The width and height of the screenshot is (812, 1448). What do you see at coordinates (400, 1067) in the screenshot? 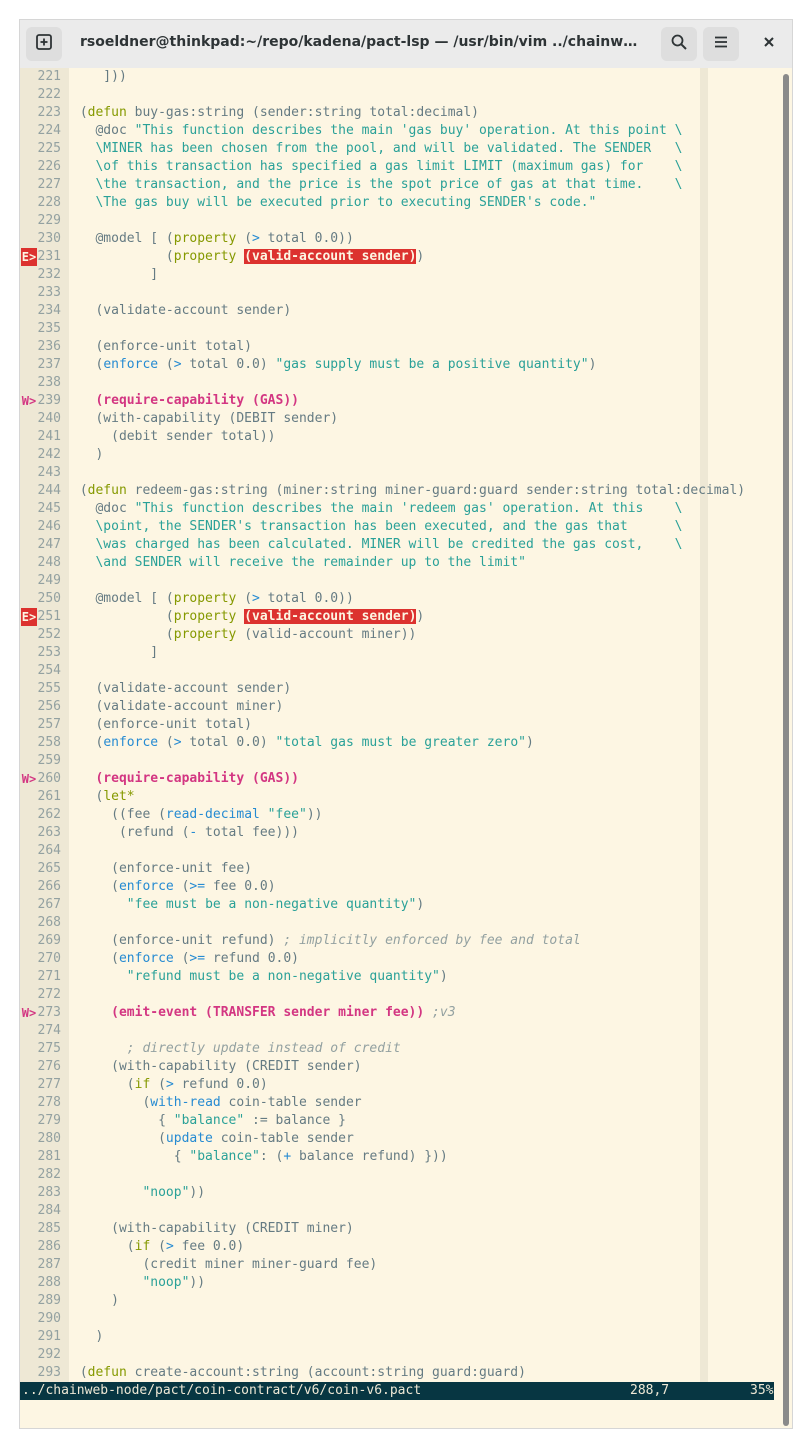
I see `code-line: 276 (with-capability (CREDIT sender)` at bounding box center [400, 1067].